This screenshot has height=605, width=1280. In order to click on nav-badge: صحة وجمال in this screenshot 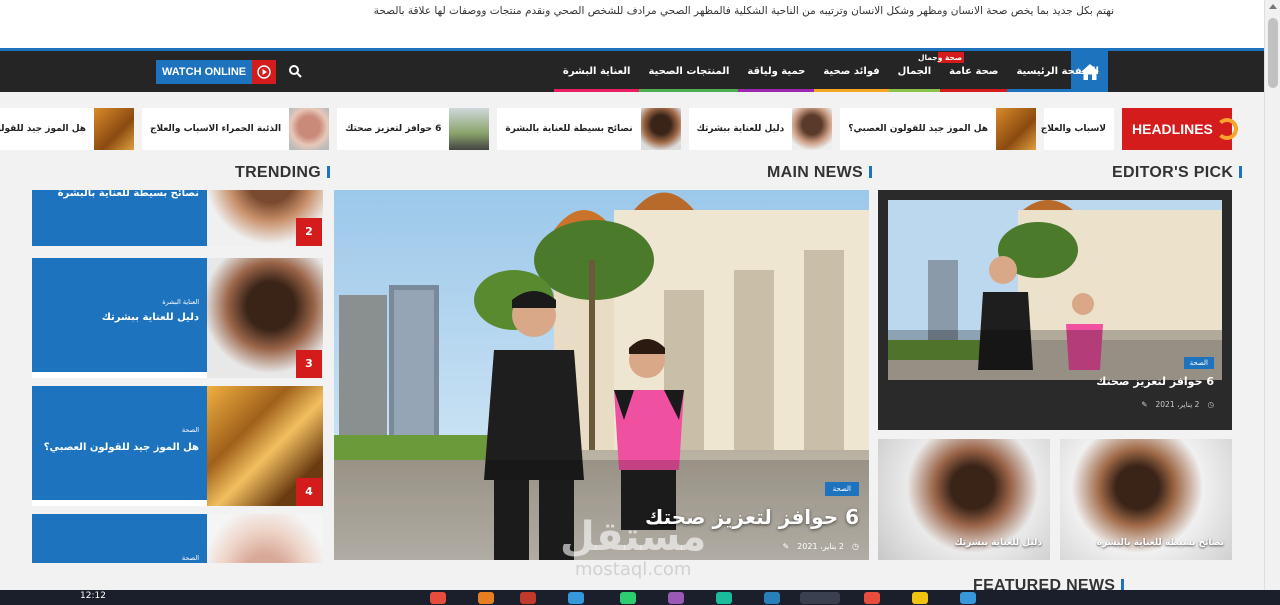, I will do `click(941, 57)`.